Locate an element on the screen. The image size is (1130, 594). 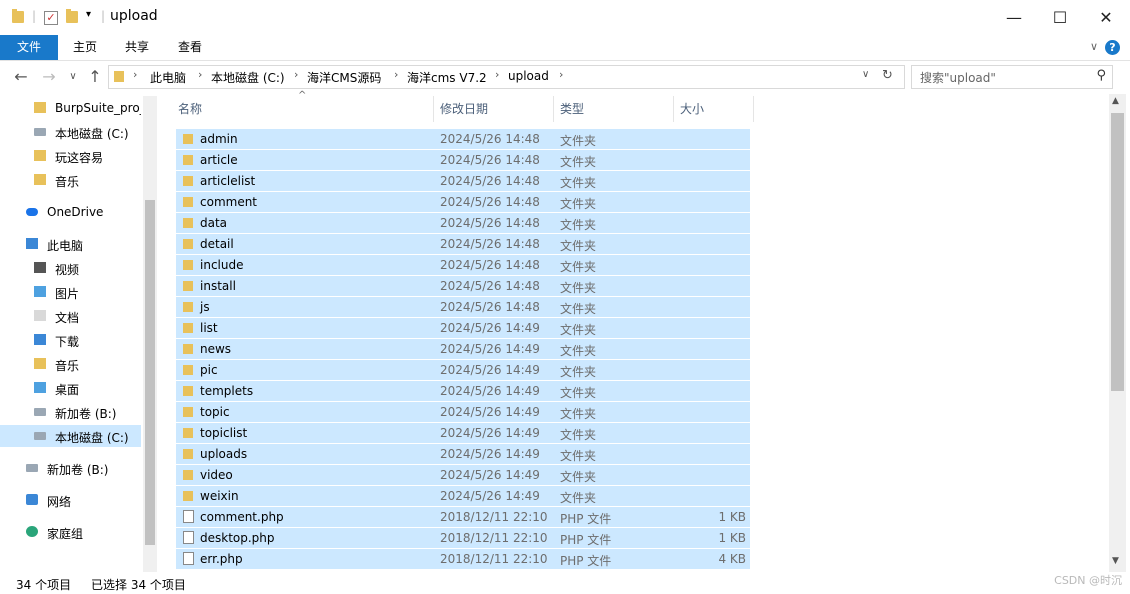
file-row: templets 2024/5/26 14:49 文件夹 is located at coordinates (463, 391).